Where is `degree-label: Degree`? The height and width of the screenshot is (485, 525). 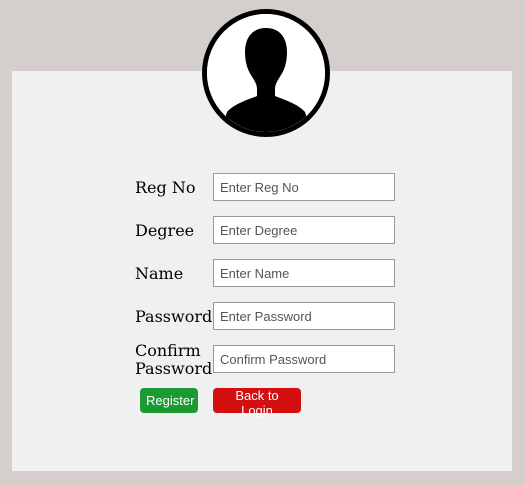 degree-label: Degree is located at coordinates (165, 230).